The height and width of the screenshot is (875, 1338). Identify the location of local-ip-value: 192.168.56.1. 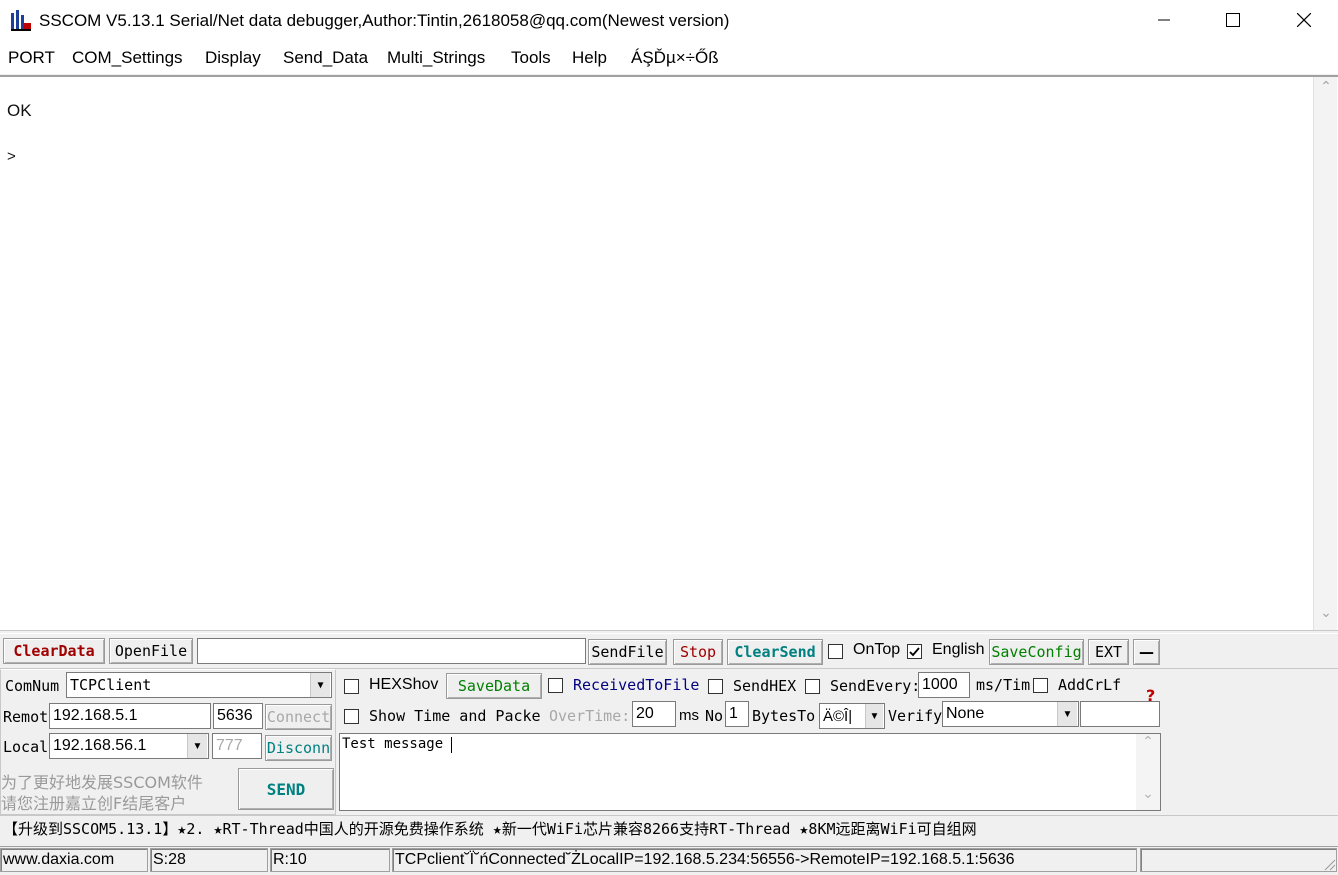
(100, 745).